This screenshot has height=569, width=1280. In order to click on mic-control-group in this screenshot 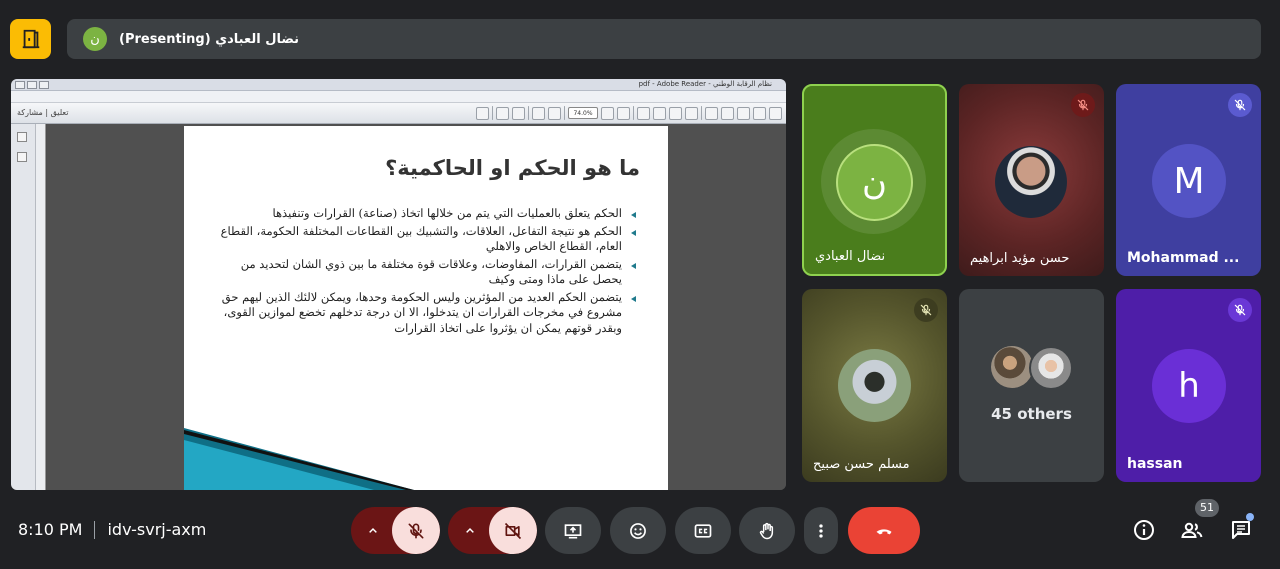, I will do `click(395, 530)`.